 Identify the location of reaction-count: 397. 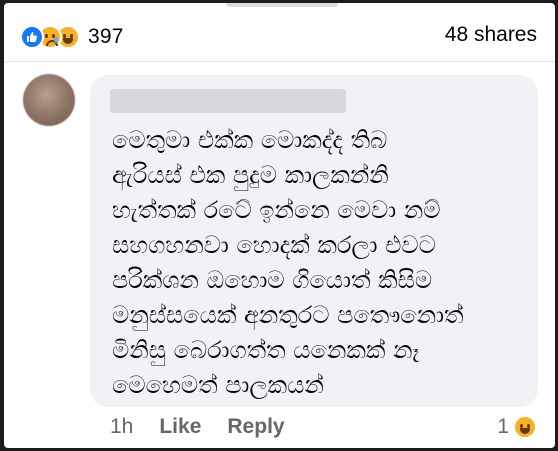
(106, 37).